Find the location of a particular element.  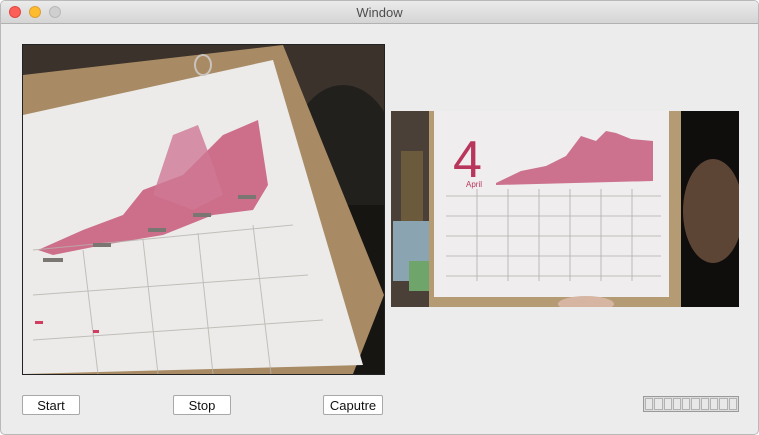

calendar-month: April is located at coordinates (474, 184).